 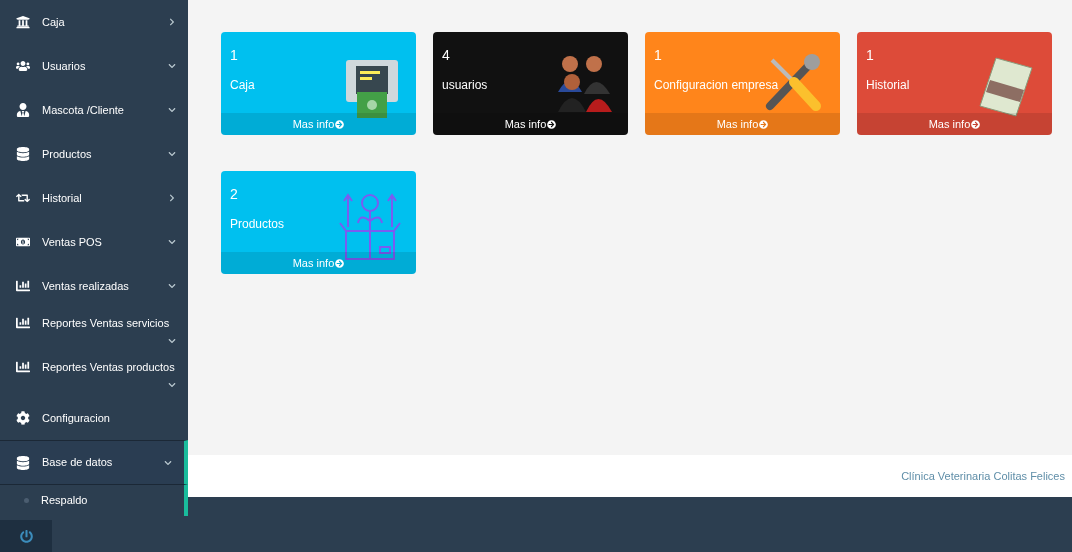 I want to click on sidebar-item: Configuracion, so click(x=94, y=418).